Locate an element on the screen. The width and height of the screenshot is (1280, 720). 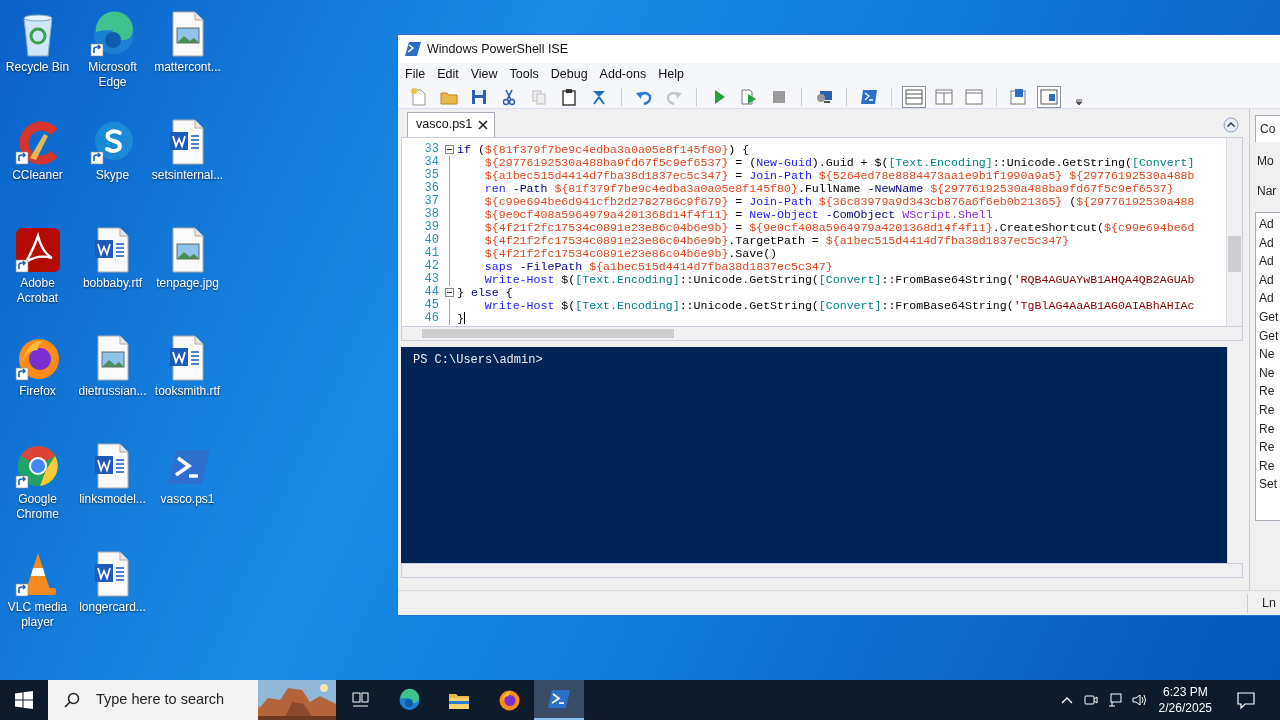
task-view-icon is located at coordinates (360, 700).